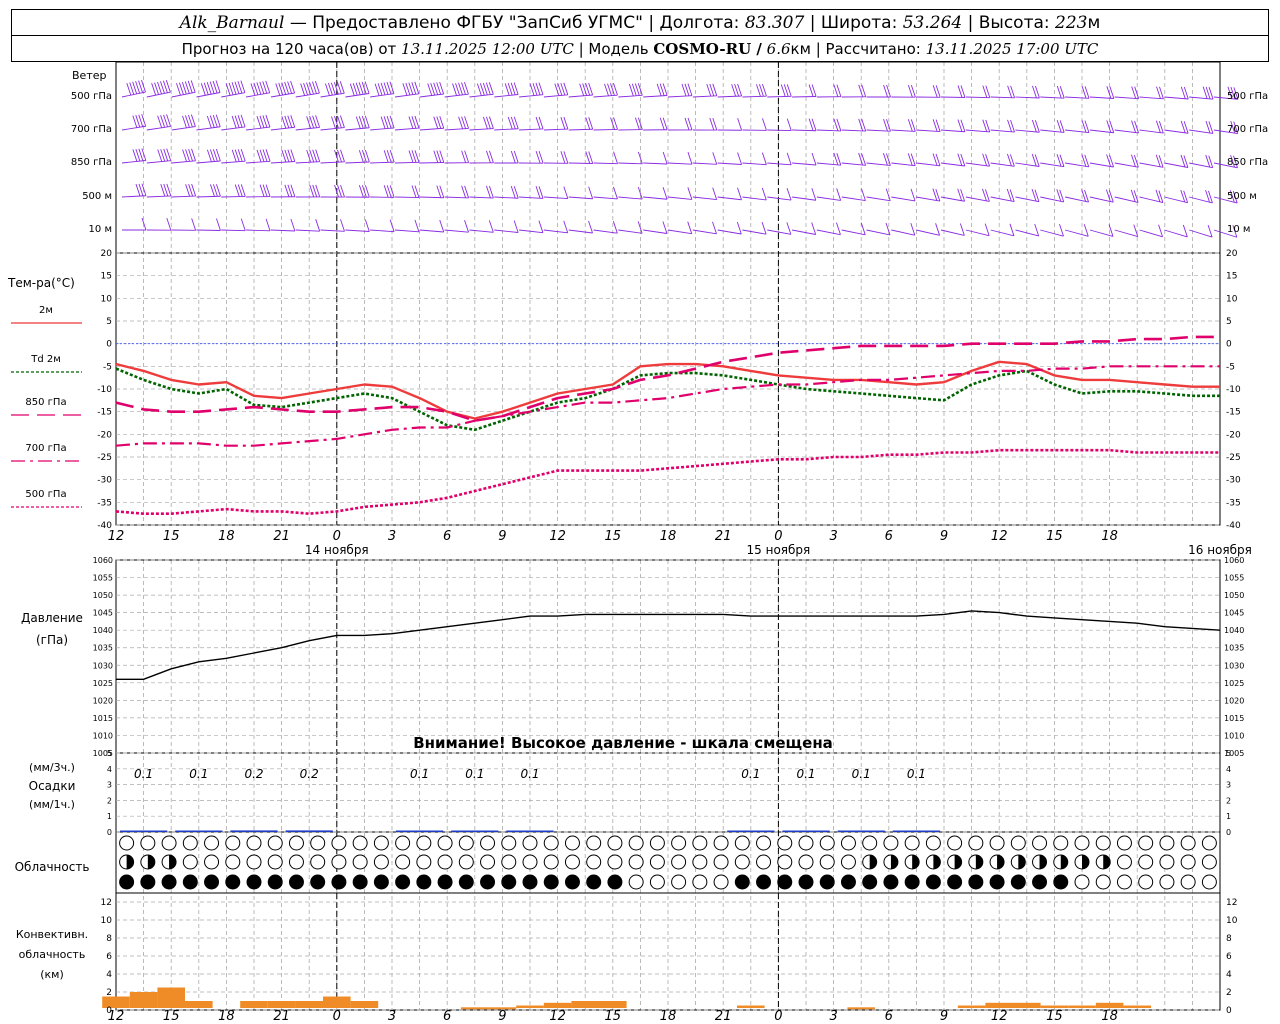 The height and width of the screenshot is (1024, 1280). What do you see at coordinates (1234, 578) in the screenshot?
I see `press-tick-right: 1055` at bounding box center [1234, 578].